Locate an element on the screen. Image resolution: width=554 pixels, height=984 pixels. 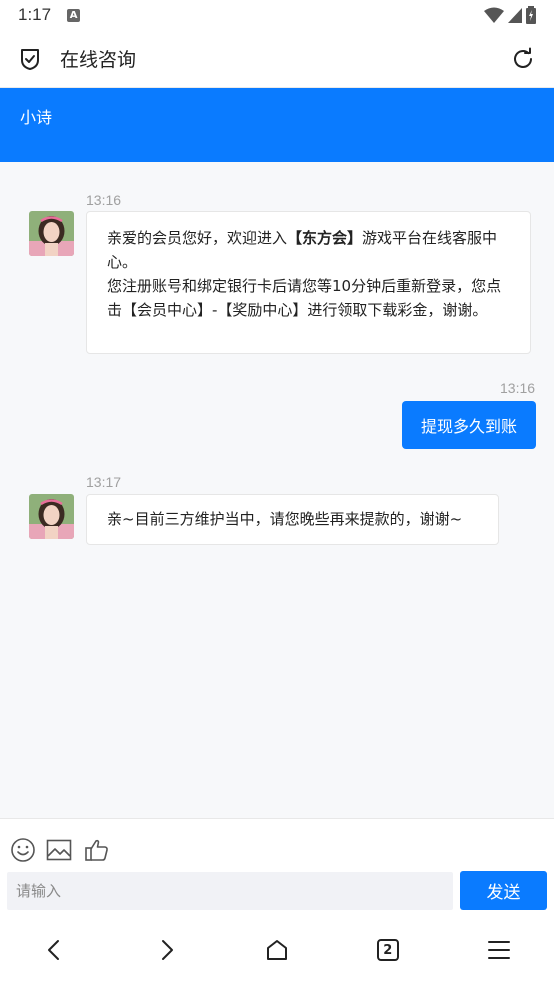
image-icon is located at coordinates (59, 850).